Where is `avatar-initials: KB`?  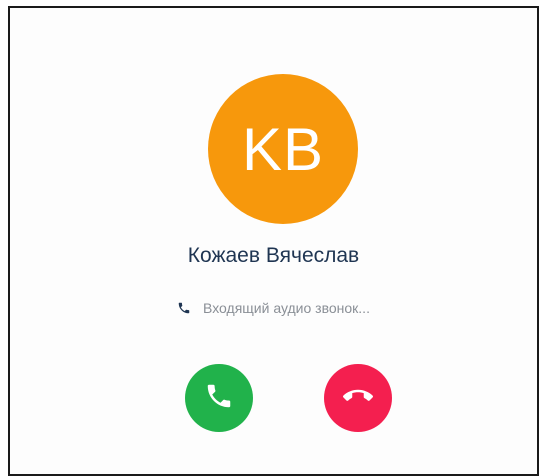
avatar-initials: KB is located at coordinates (283, 149).